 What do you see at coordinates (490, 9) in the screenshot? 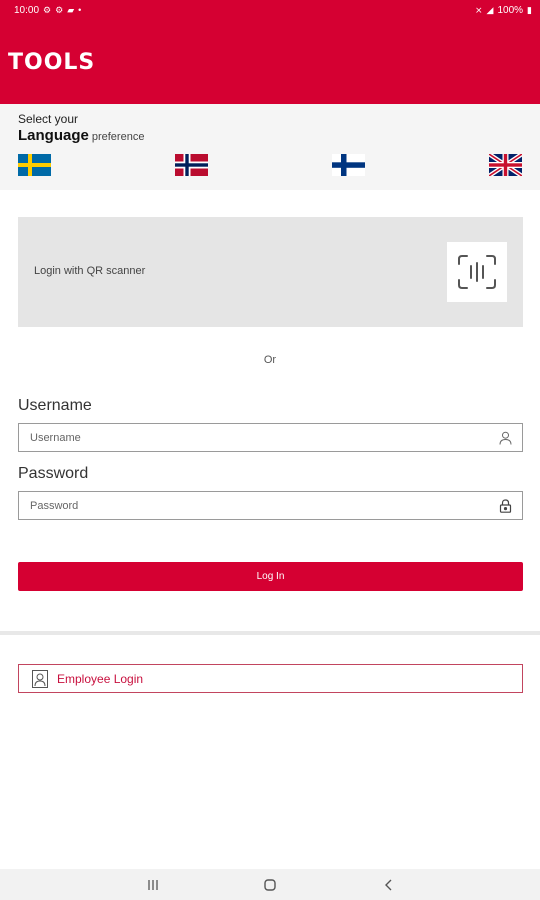
I see `signal-icon: ◢` at bounding box center [490, 9].